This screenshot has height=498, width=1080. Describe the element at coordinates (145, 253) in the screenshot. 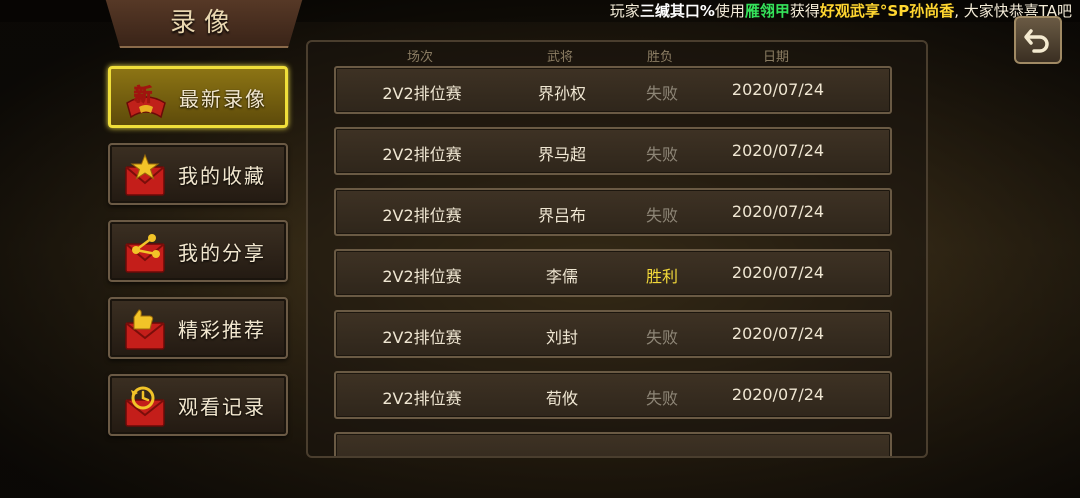

I see `share-envelope-icon` at that location.